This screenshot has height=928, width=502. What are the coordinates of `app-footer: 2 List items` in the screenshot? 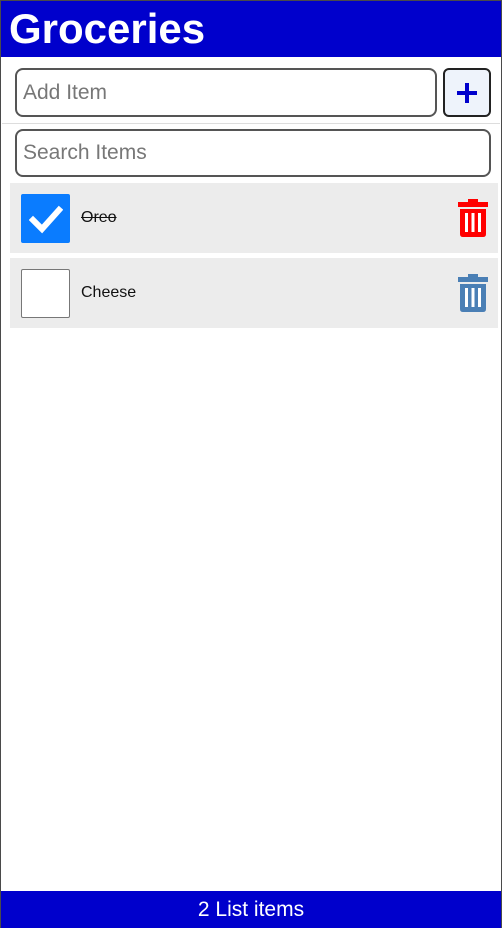 It's located at (251, 909).